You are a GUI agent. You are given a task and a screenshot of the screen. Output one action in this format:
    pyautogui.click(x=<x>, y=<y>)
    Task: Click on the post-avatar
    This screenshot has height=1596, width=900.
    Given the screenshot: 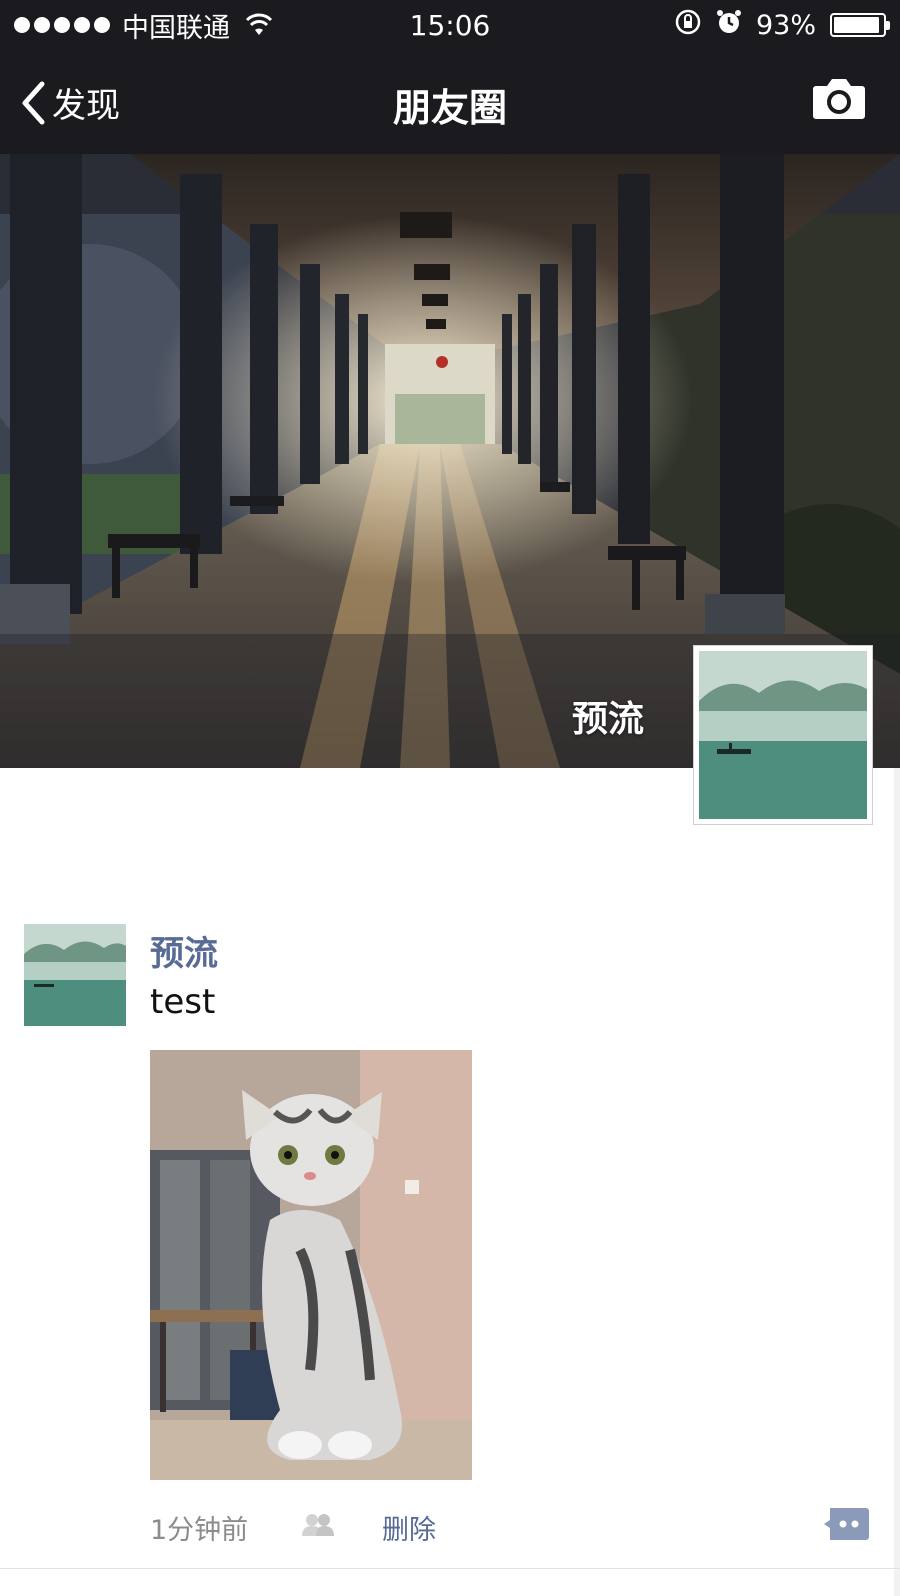 What is the action you would take?
    pyautogui.click(x=75, y=975)
    